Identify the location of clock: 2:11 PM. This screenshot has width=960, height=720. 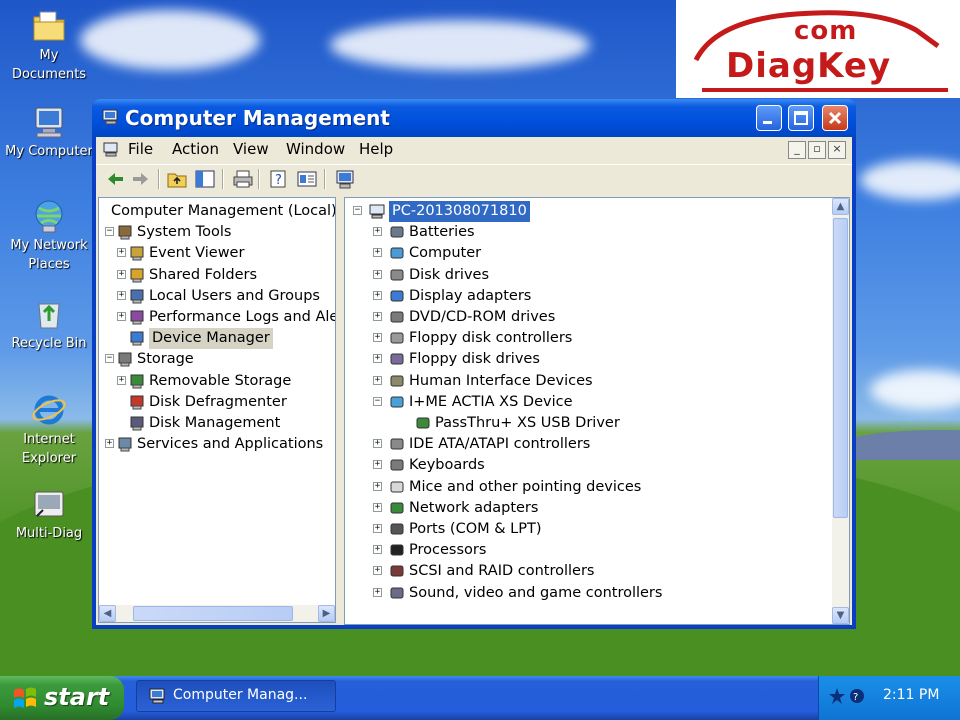
(911, 695).